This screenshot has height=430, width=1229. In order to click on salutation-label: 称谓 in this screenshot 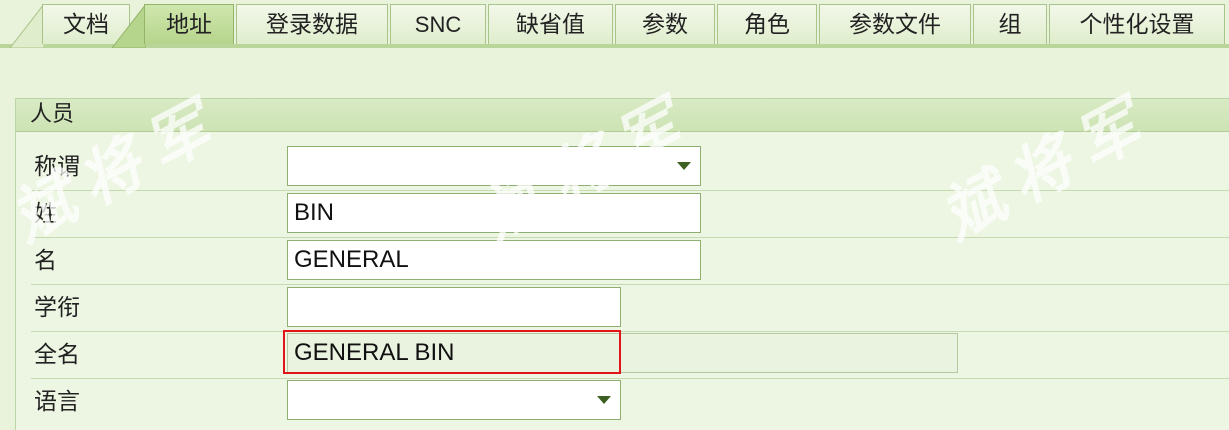, I will do `click(57, 167)`.